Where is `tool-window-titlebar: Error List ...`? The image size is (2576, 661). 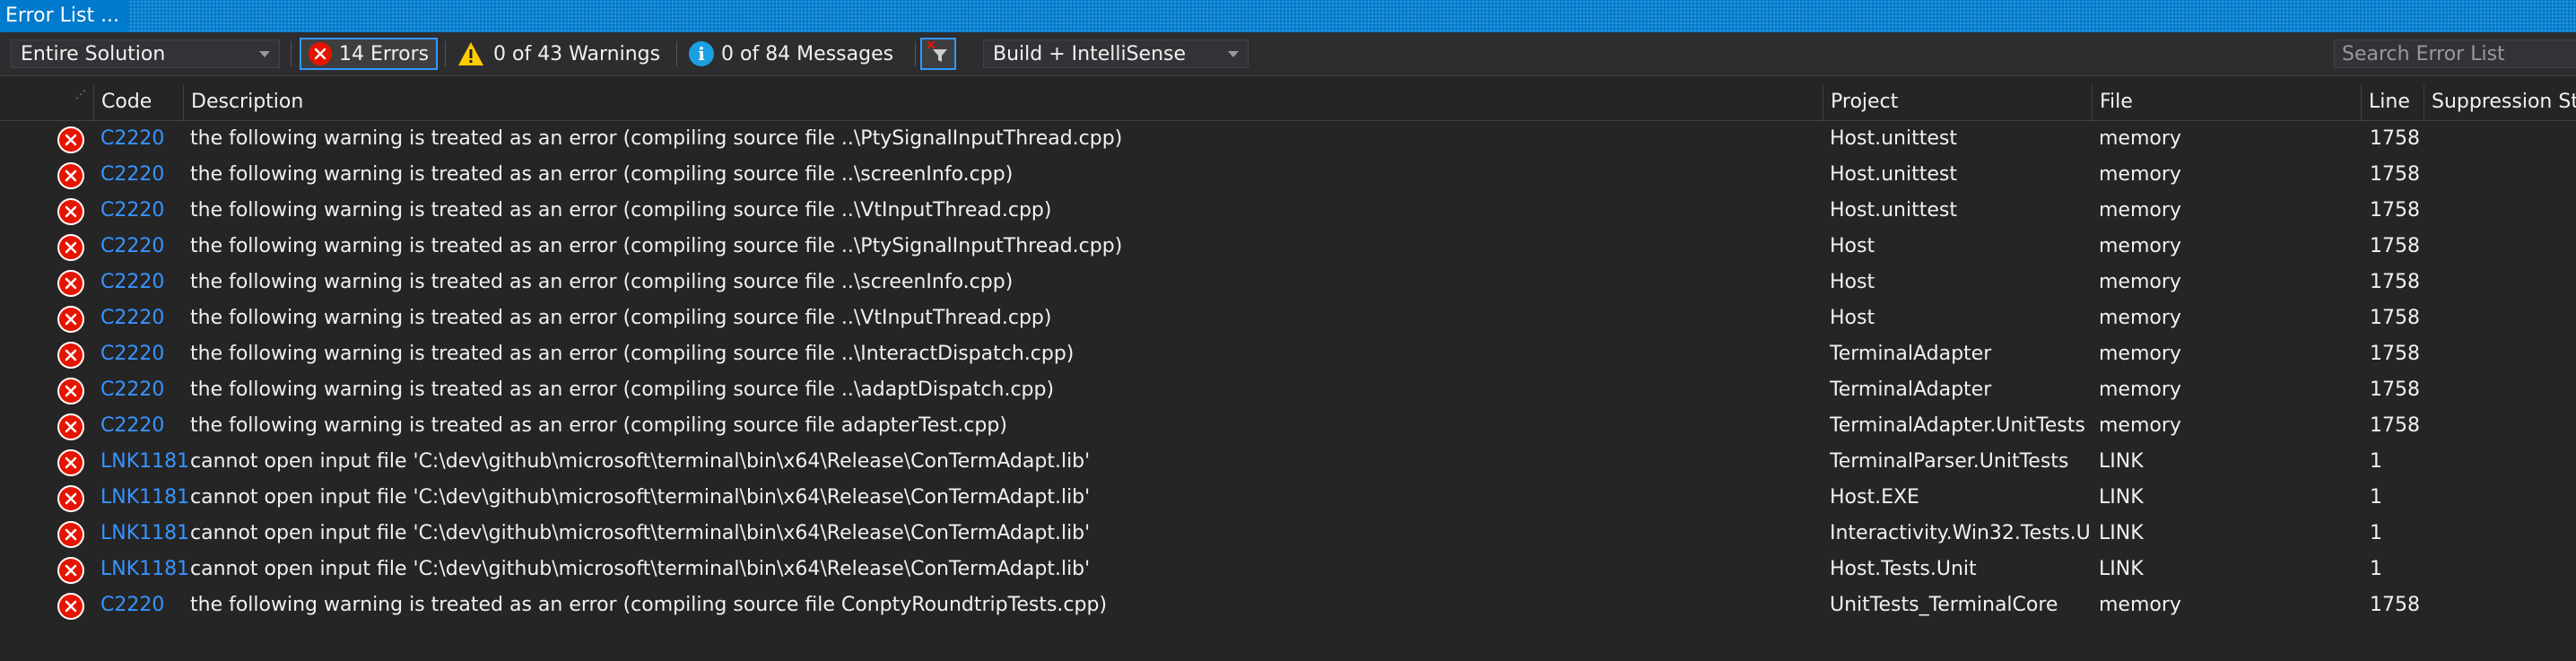 tool-window-titlebar: Error List ... is located at coordinates (1288, 16).